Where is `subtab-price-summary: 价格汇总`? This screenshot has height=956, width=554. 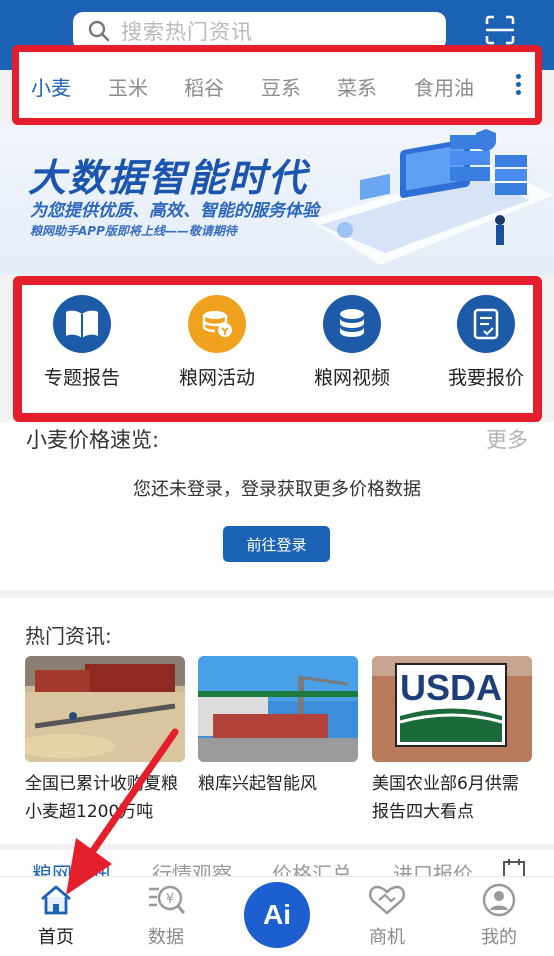 subtab-price-summary: 价格汇总 is located at coordinates (312, 868).